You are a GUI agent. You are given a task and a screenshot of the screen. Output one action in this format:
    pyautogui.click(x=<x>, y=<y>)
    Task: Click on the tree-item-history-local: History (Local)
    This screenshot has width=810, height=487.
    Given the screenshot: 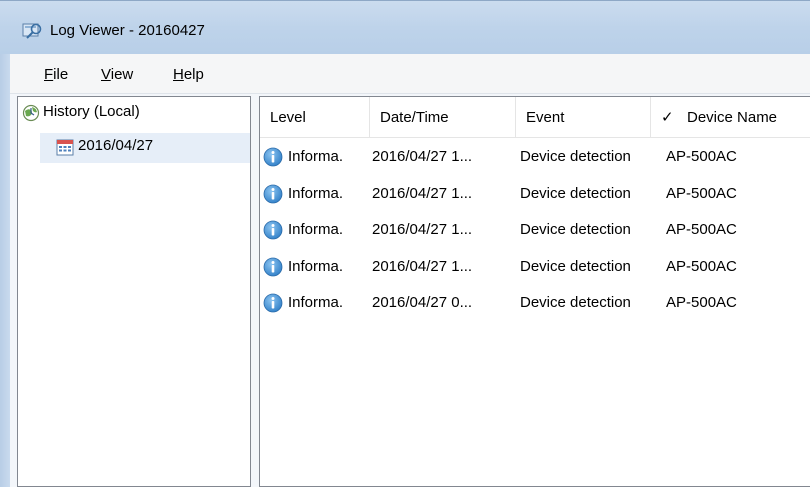 What is the action you would take?
    pyautogui.click(x=134, y=114)
    